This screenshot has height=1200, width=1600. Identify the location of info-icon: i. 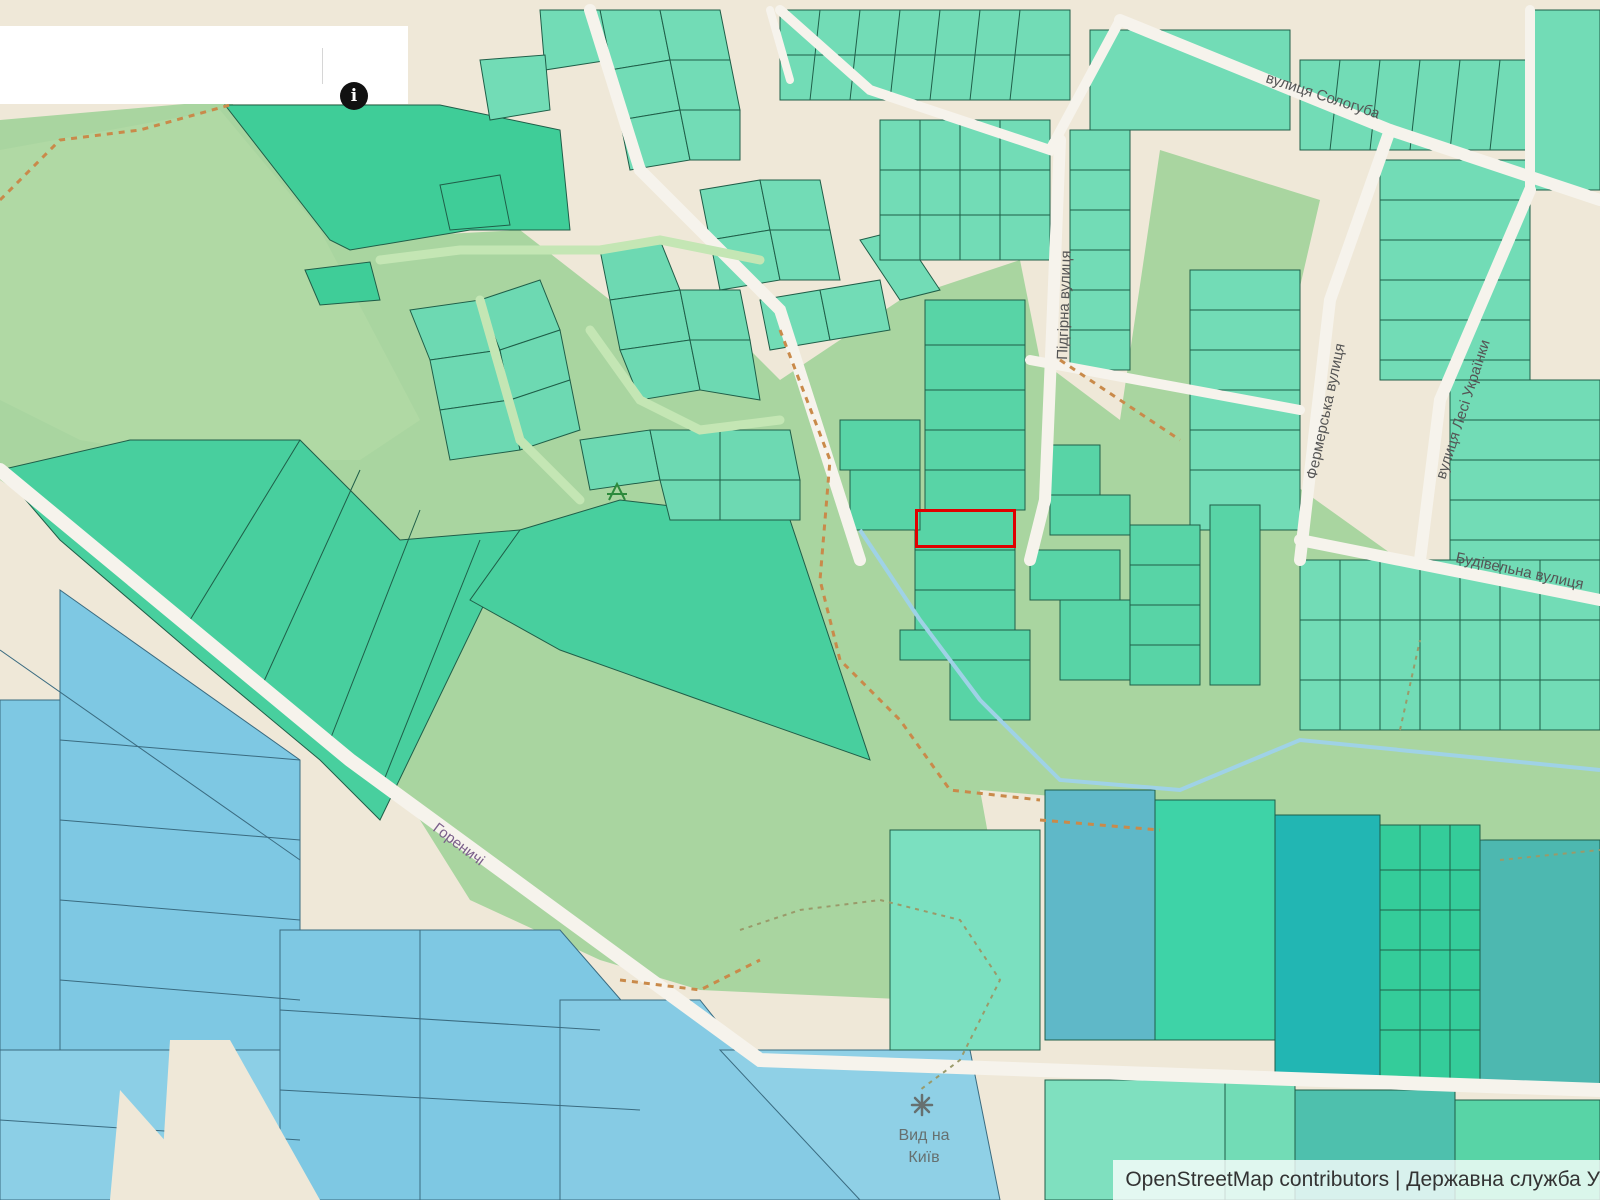
(354, 96).